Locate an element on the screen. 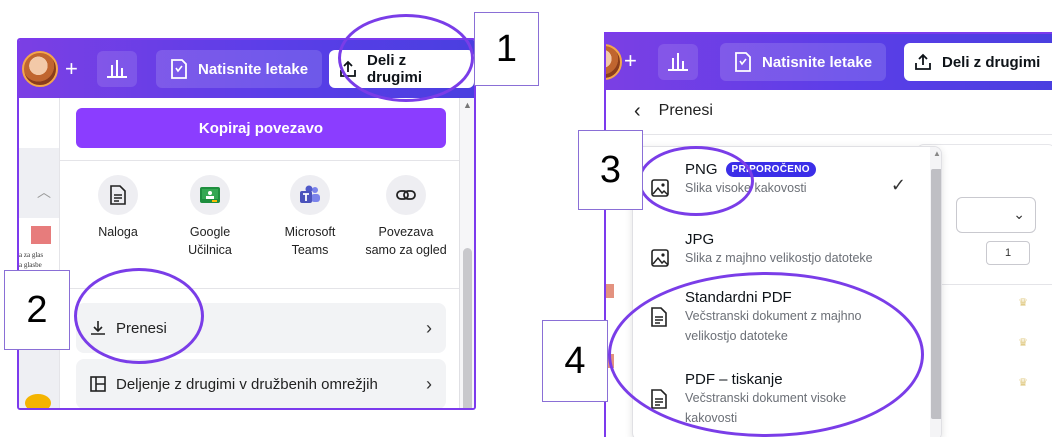 The height and width of the screenshot is (437, 1052). social-share-label: Deljenje z drugimi v družbenih omrežjih is located at coordinates (247, 384).